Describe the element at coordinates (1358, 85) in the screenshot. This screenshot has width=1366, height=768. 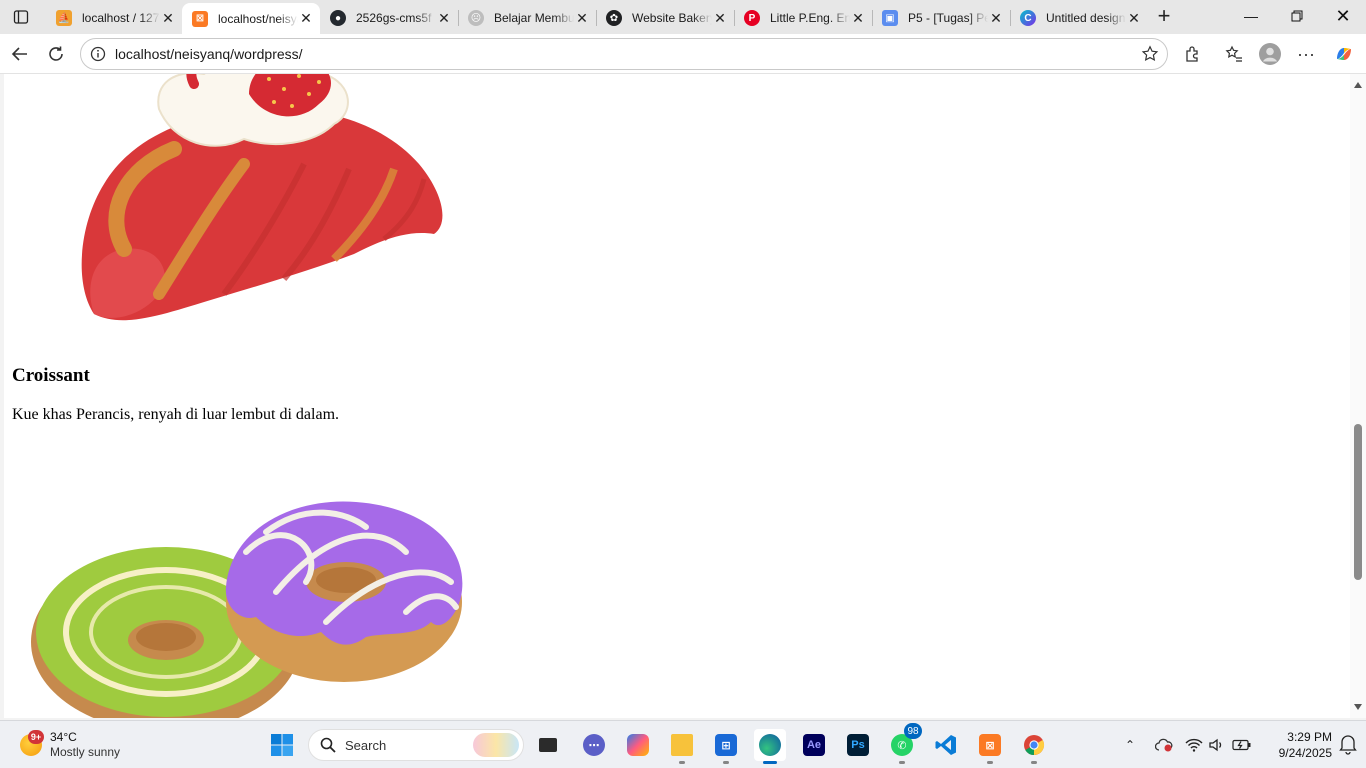
I see `scroll-up-arrow-icon` at that location.